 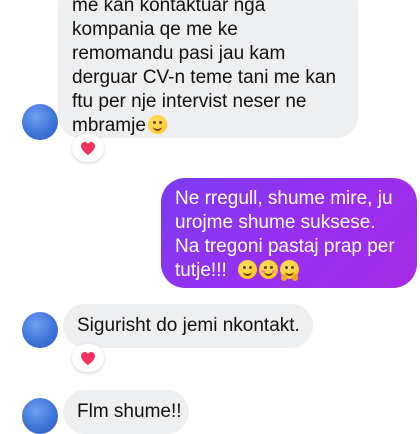 I want to click on message-line: mbramje, so click(x=109, y=125).